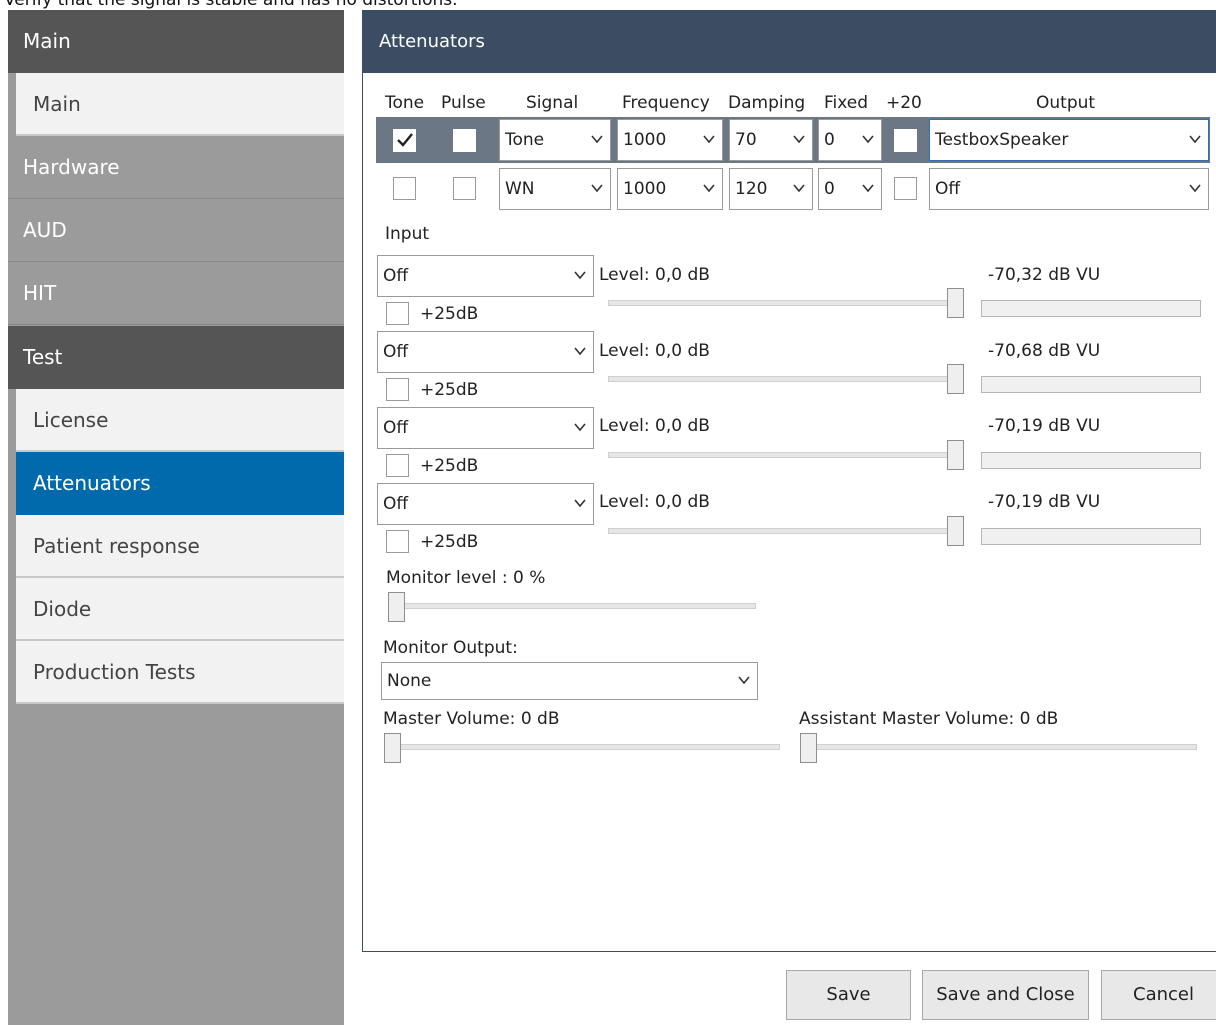  Describe the element at coordinates (751, 189) in the screenshot. I see `damping-value-2: 120` at that location.